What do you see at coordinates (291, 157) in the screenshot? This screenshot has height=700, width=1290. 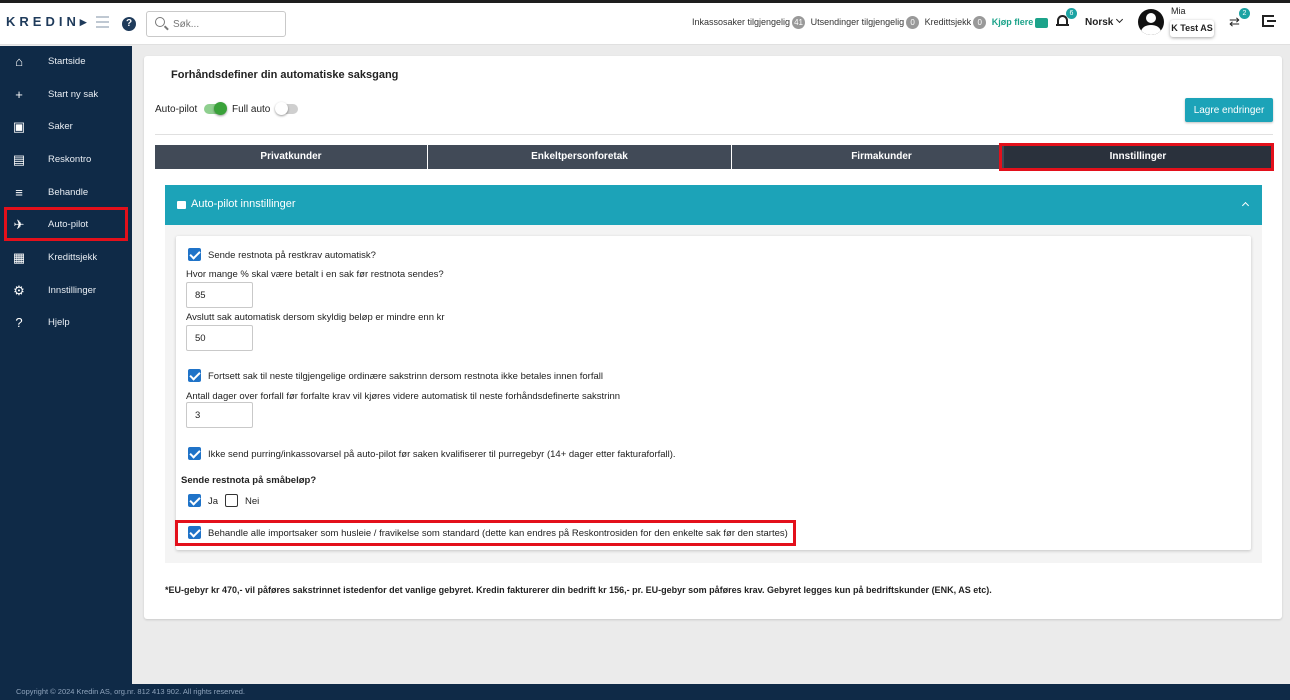 I see `tab-privatkunder: Privatkunder` at bounding box center [291, 157].